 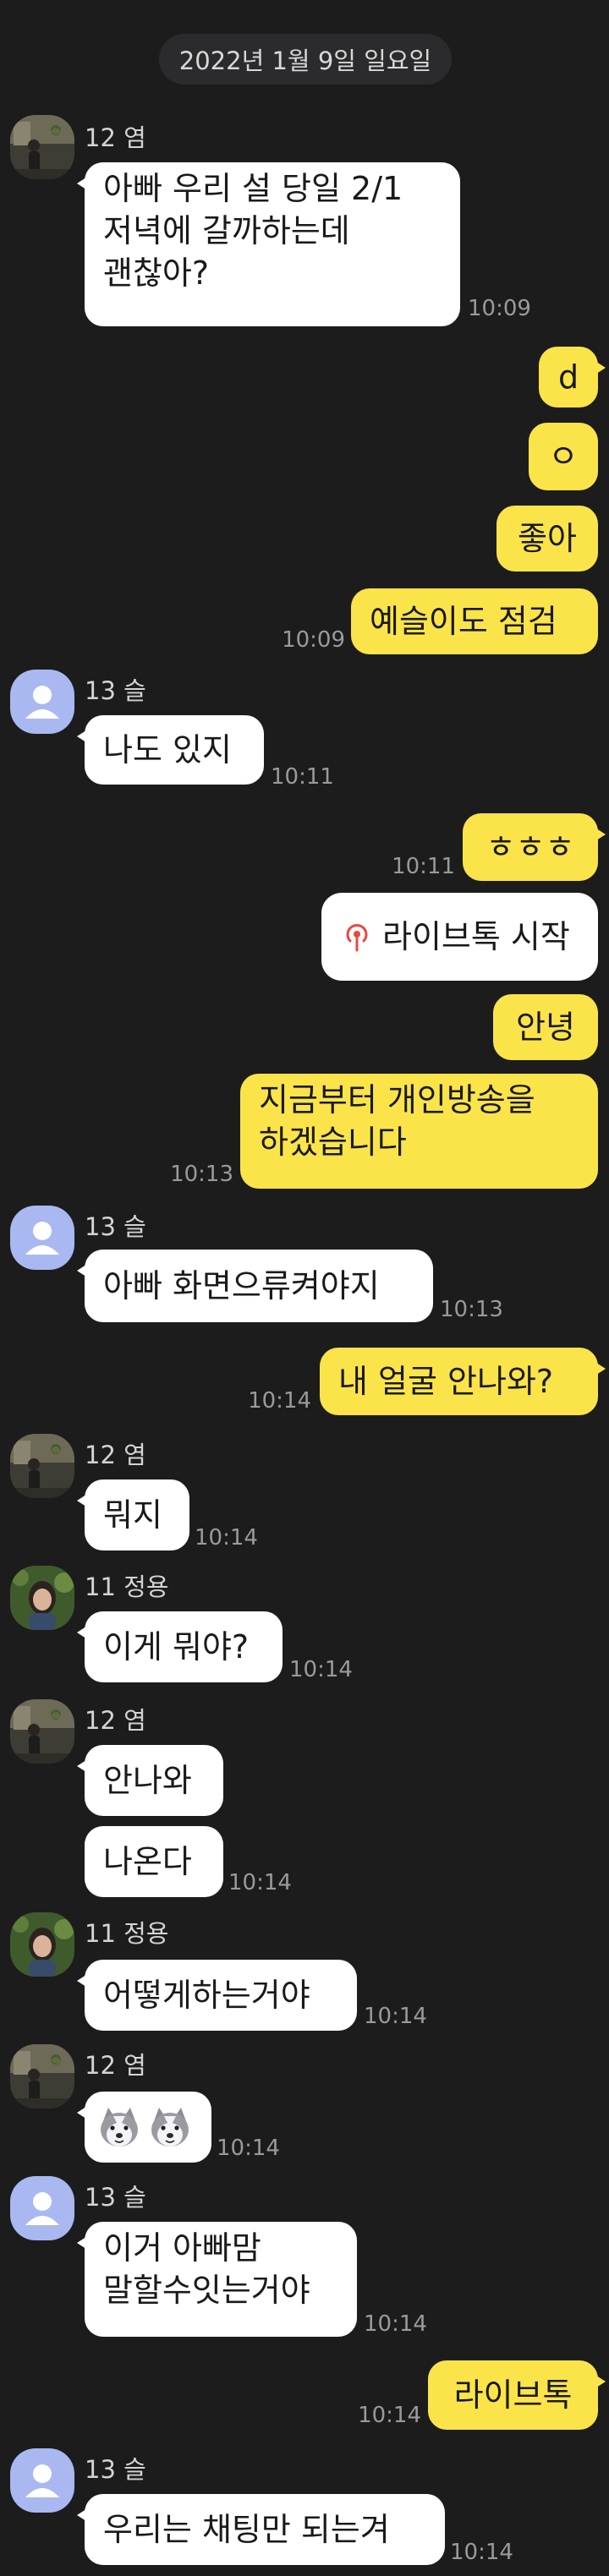 I want to click on message-text: 라이브톡 시작, so click(x=476, y=937).